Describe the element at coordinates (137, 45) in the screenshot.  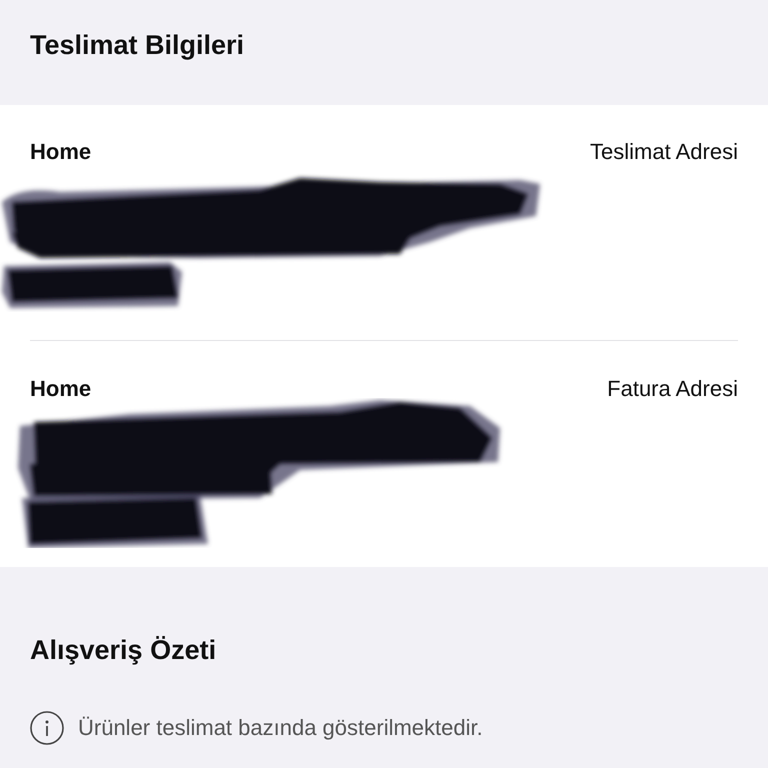
I see `section-title: Teslimat Bilgileri` at that location.